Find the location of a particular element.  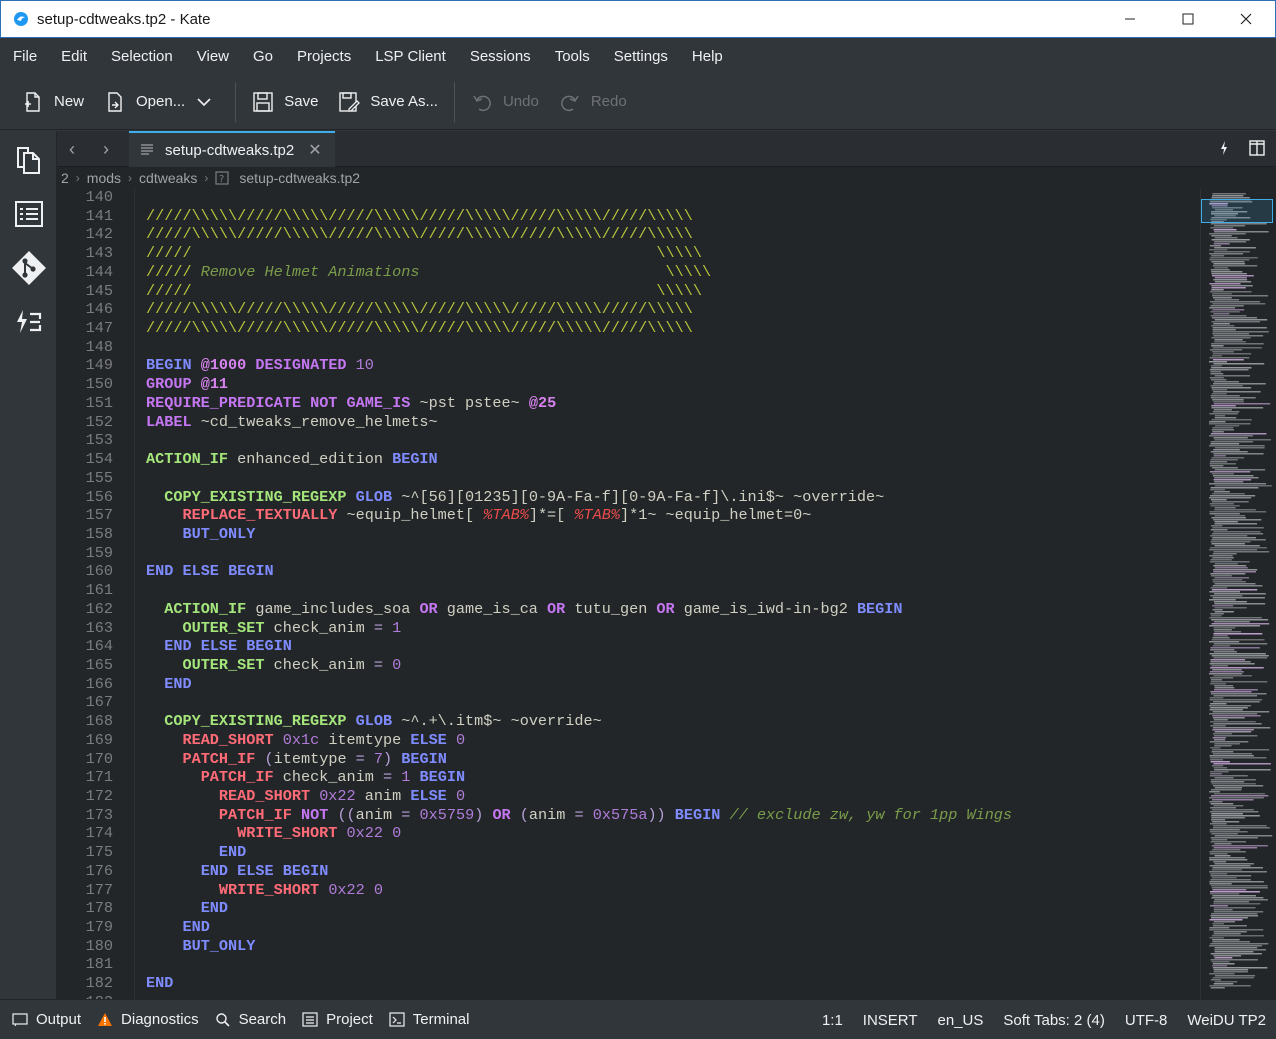

menu-settings: Settings is located at coordinates (641, 56).